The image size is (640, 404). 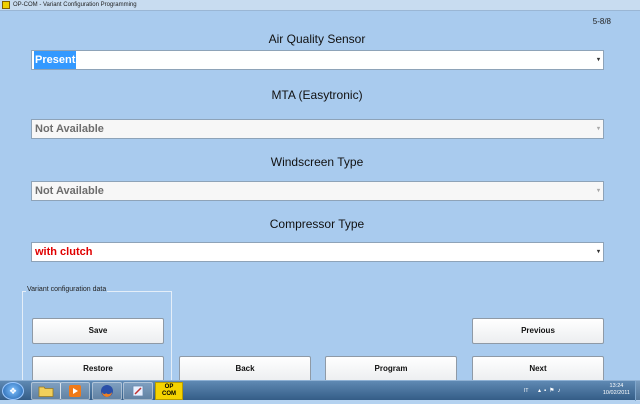 I want to click on opcom-taskbar-button: OP COM, so click(x=169, y=391).